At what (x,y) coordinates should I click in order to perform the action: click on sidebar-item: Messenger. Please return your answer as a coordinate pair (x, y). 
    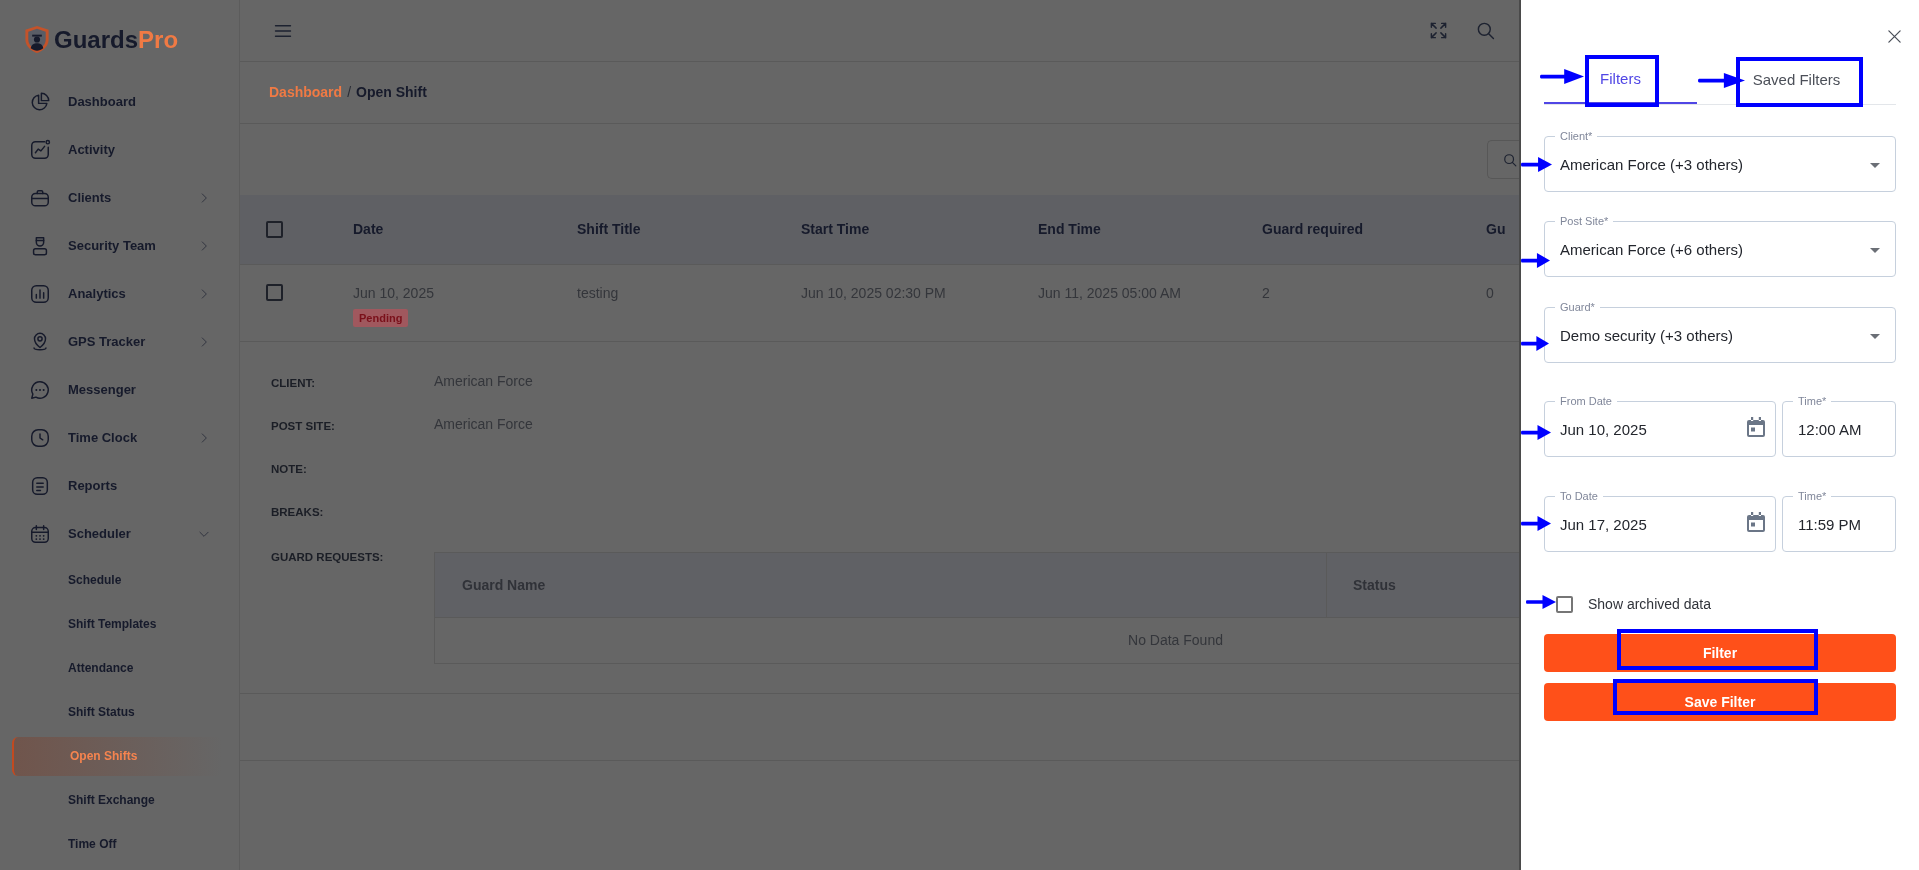
    Looking at the image, I should click on (119, 390).